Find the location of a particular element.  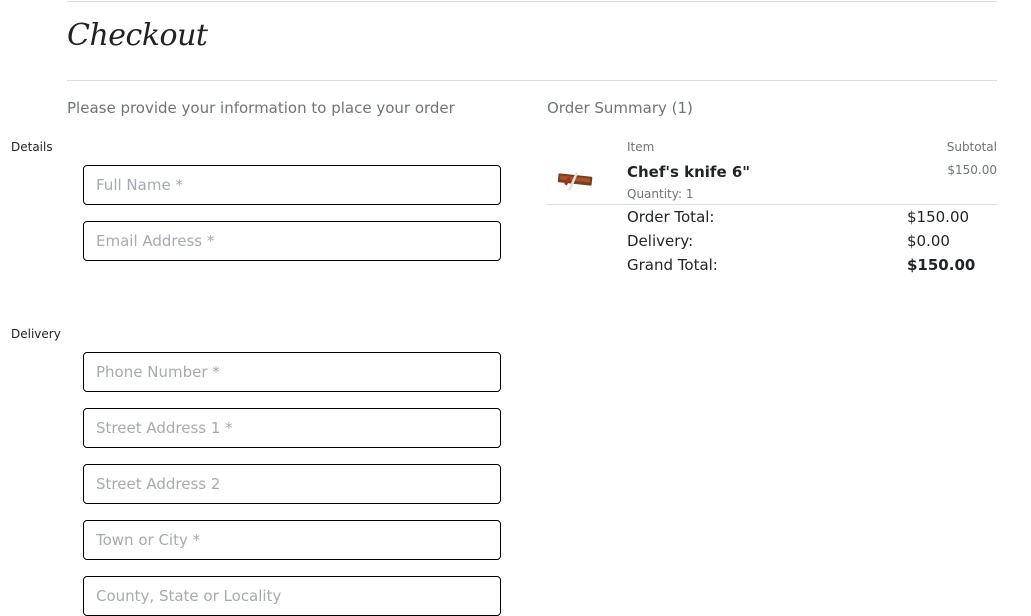

order-item-quantity: Quantity: 1 is located at coordinates (660, 194).